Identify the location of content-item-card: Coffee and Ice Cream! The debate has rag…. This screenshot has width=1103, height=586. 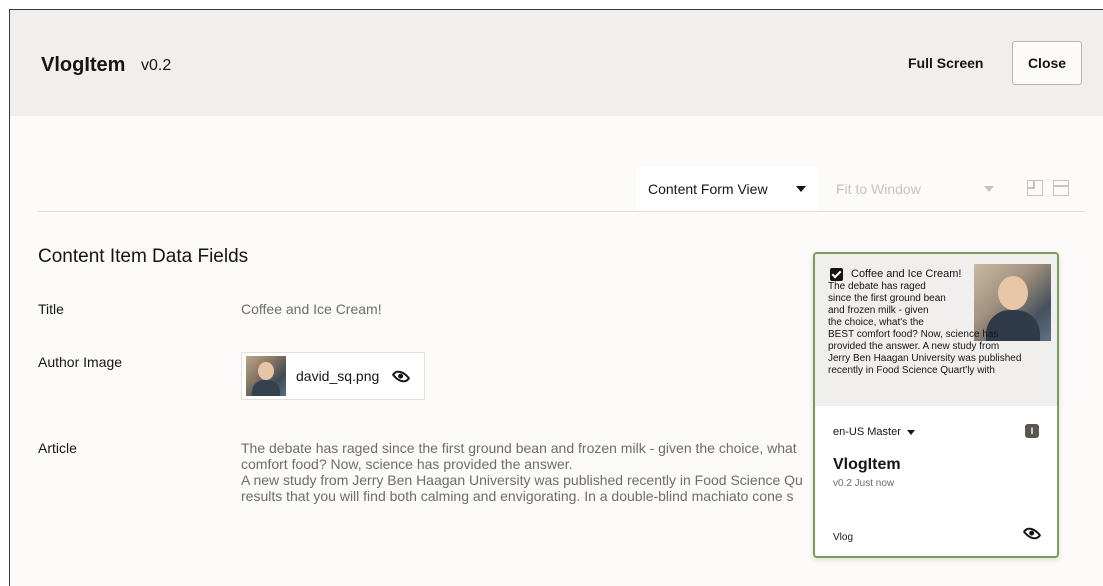
(936, 405).